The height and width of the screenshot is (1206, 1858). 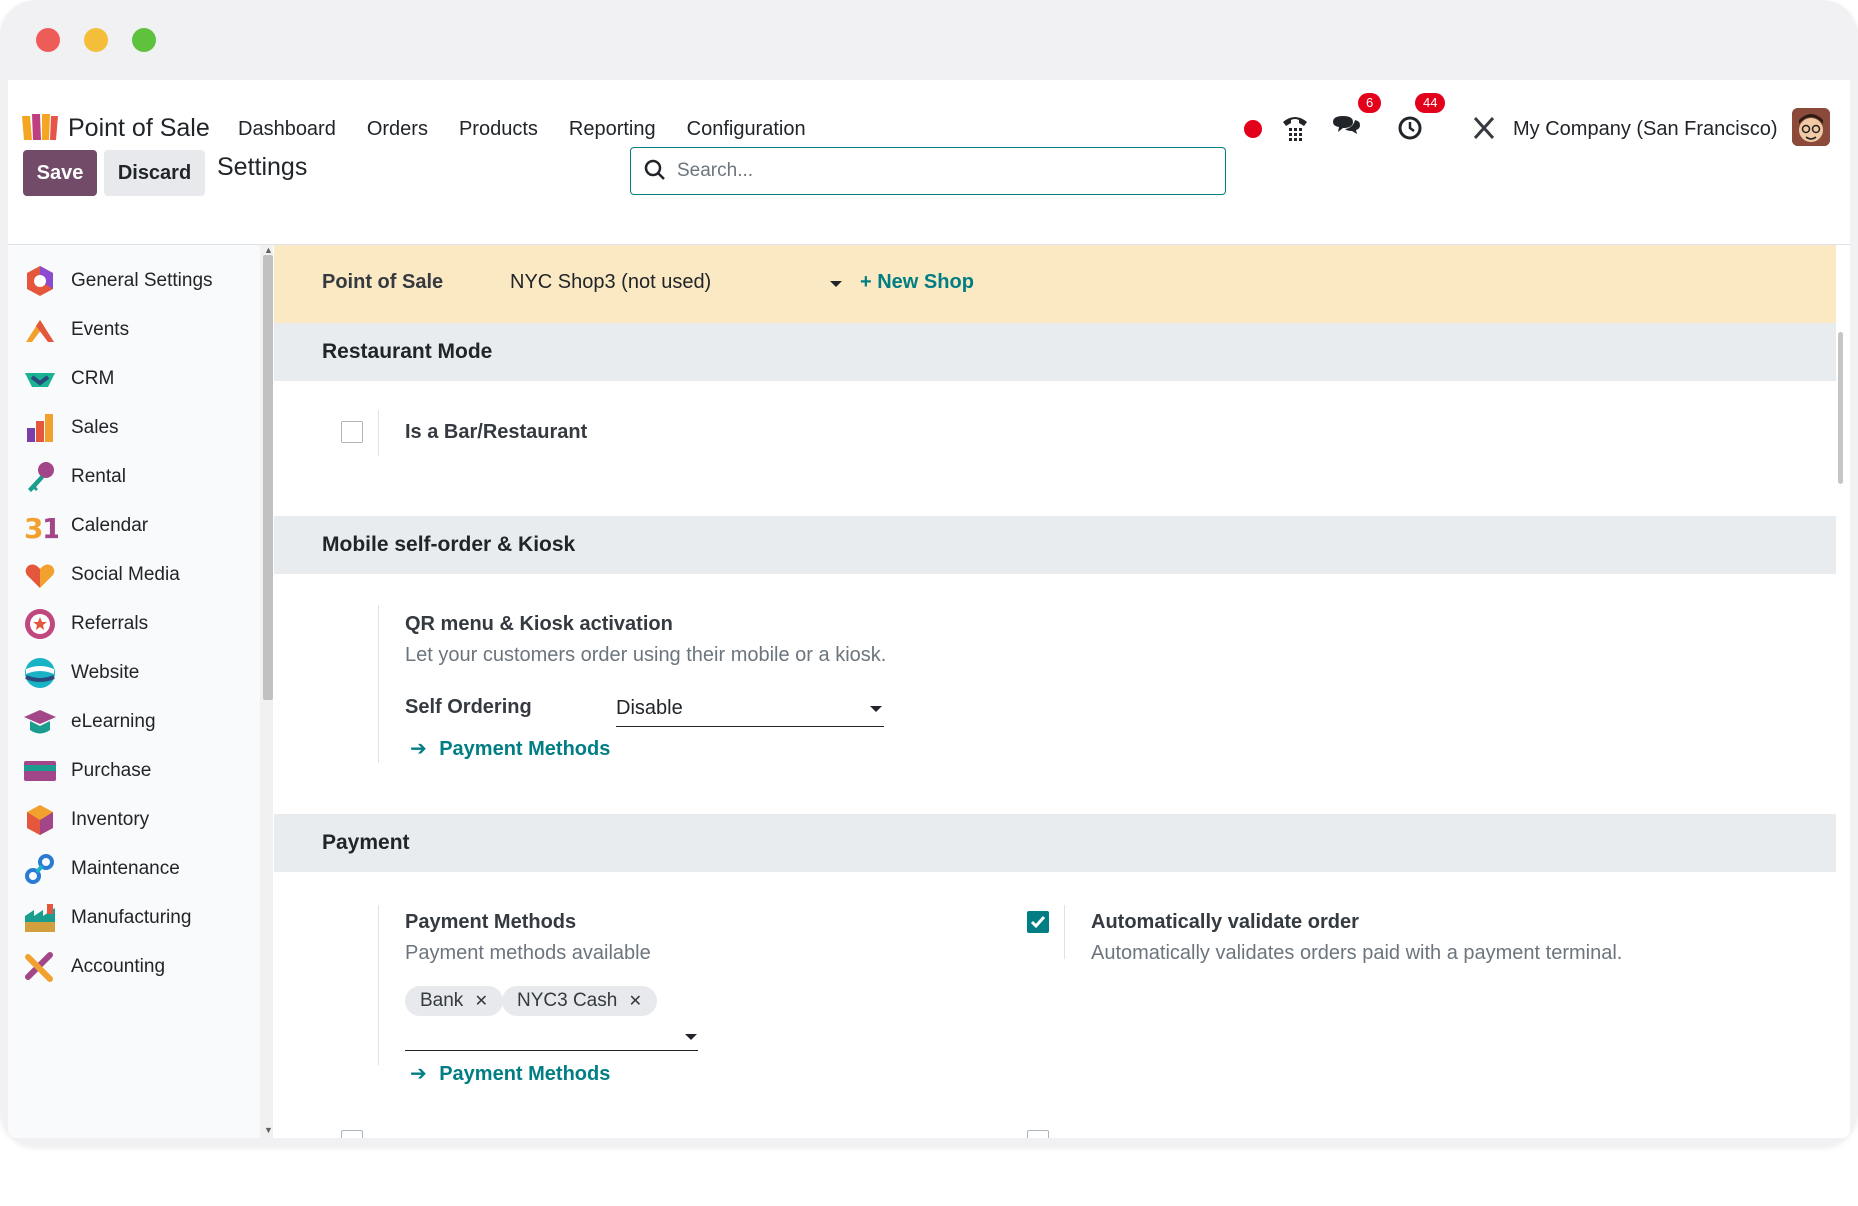 I want to click on sidebar-item-label: eLearning, so click(x=113, y=721).